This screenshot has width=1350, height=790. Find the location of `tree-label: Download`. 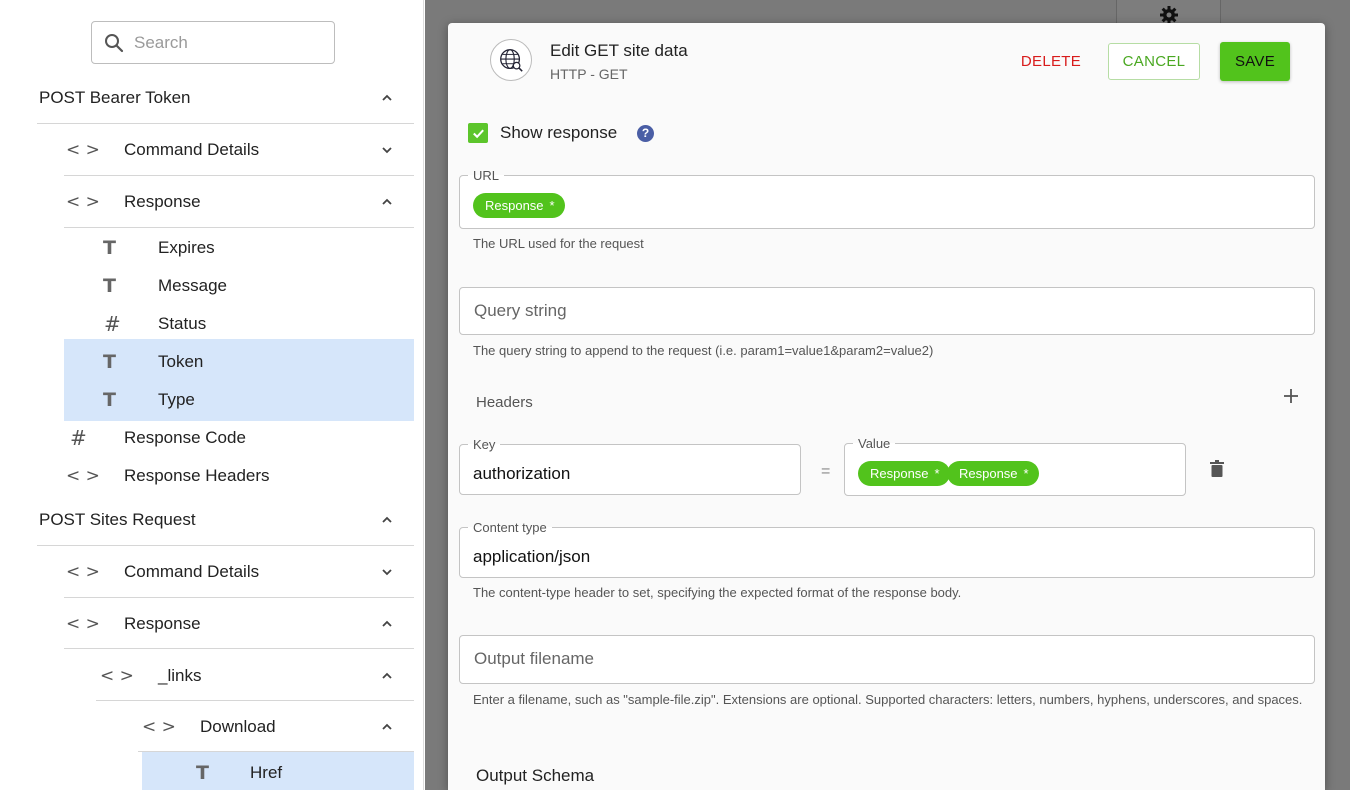

tree-label: Download is located at coordinates (238, 726).